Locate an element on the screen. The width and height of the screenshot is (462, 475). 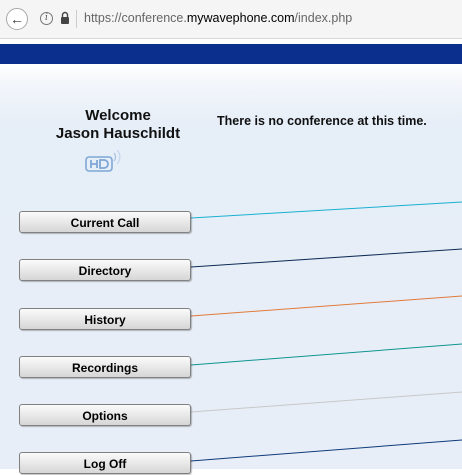
info-icon: i is located at coordinates (46, 18).